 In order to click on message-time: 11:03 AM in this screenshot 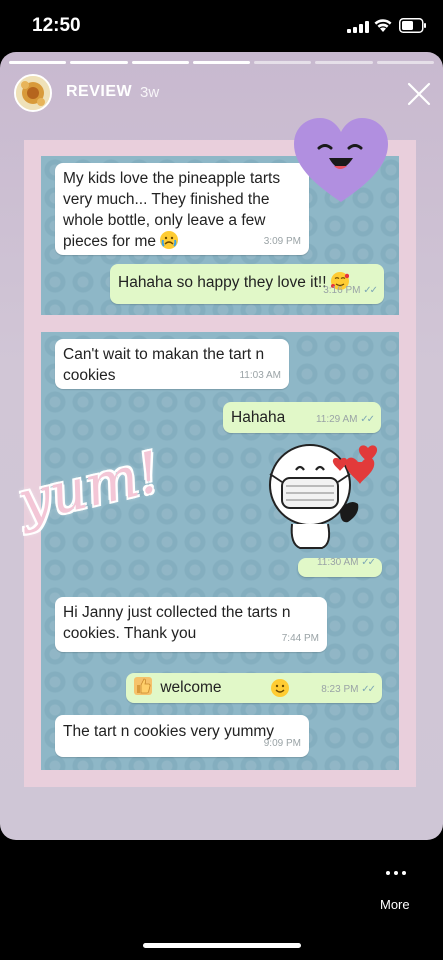, I will do `click(260, 375)`.